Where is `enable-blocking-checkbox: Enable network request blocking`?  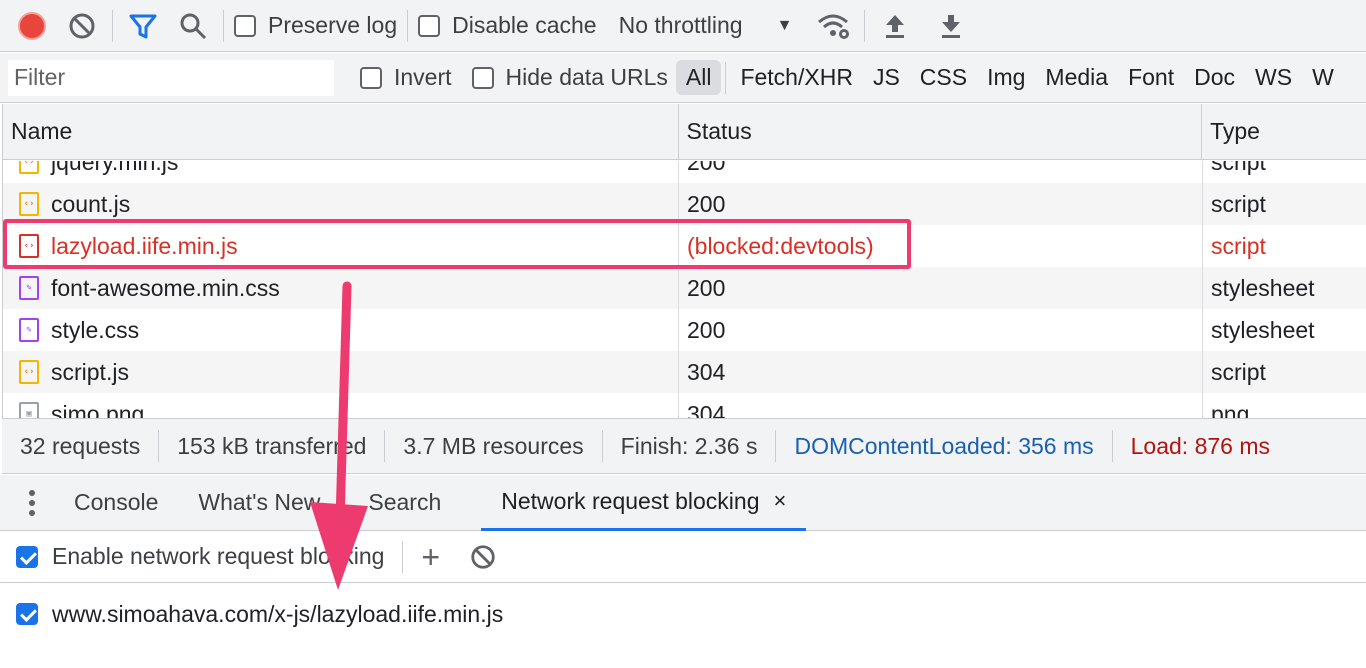 enable-blocking-checkbox: Enable network request blocking is located at coordinates (200, 557).